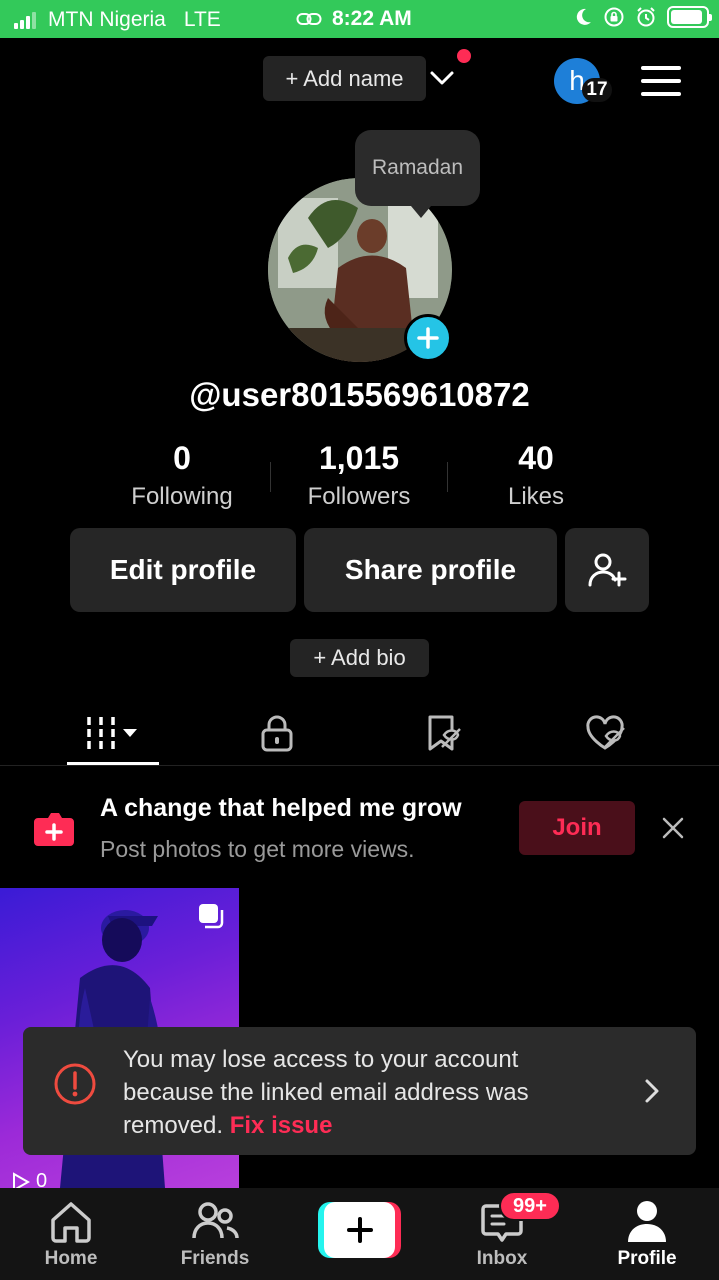 This screenshot has height=1280, width=719. What do you see at coordinates (417, 174) in the screenshot?
I see `ramadan-tooltip: Ramadan` at bounding box center [417, 174].